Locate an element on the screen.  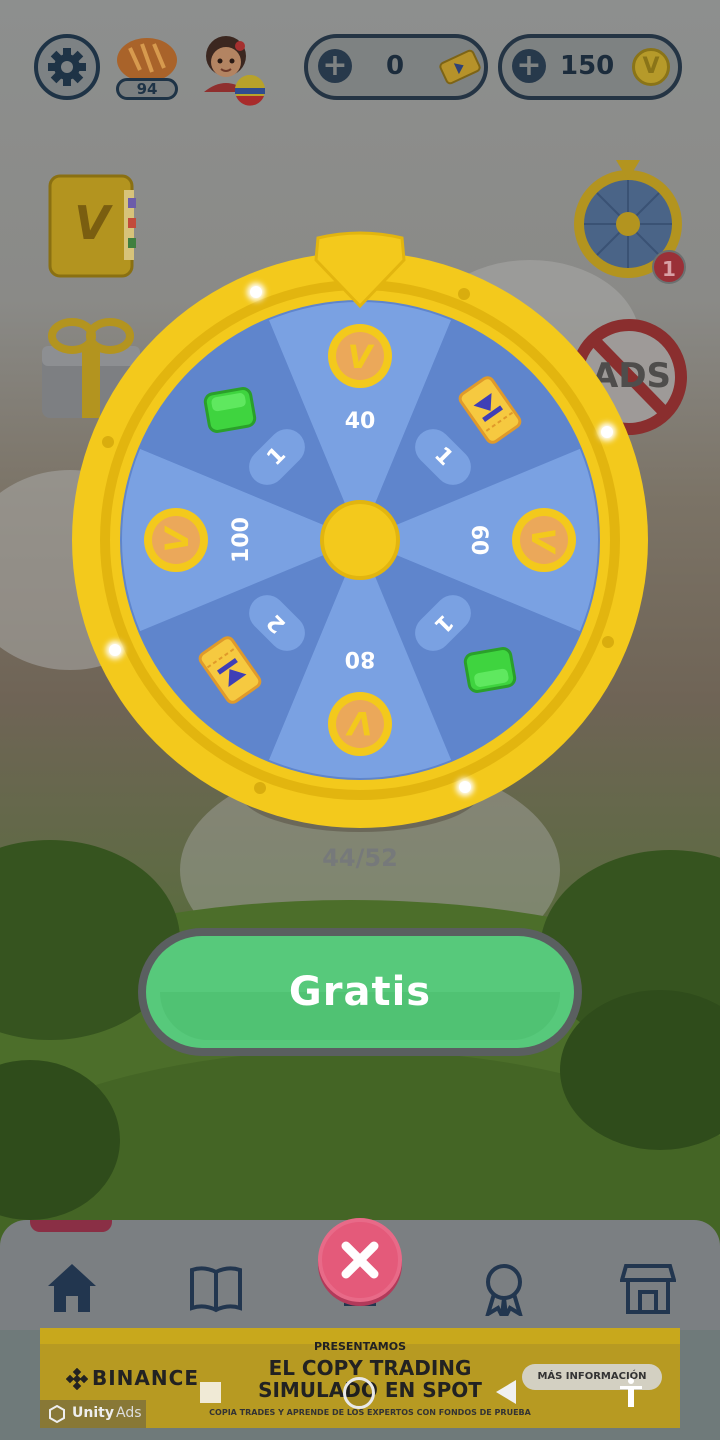
level-avatar: 94 is located at coordinates (147, 67).